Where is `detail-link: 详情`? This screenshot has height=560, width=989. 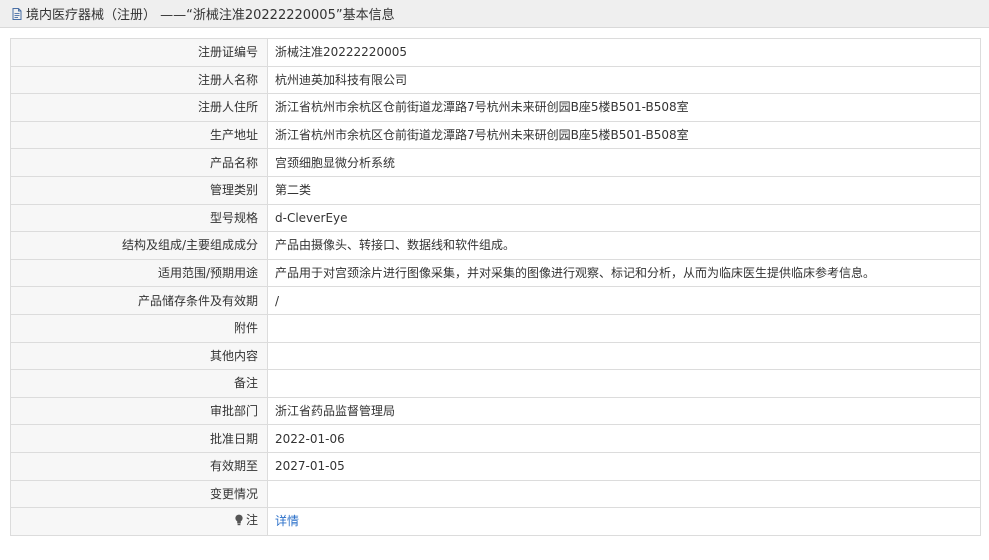
detail-link: 详情 is located at coordinates (287, 521).